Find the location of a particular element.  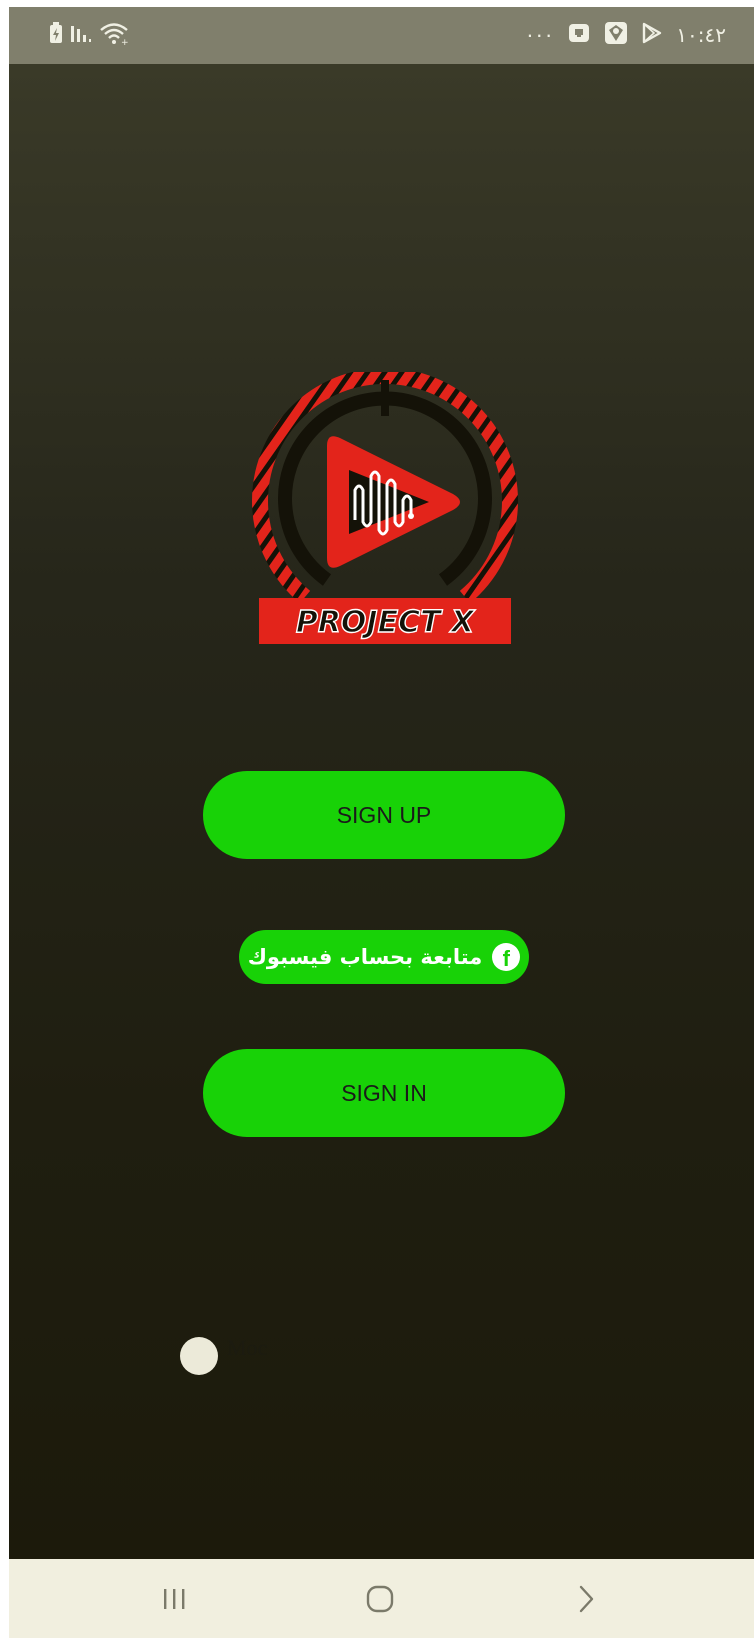

sign-up-button: SIGN UP is located at coordinates (384, 815).